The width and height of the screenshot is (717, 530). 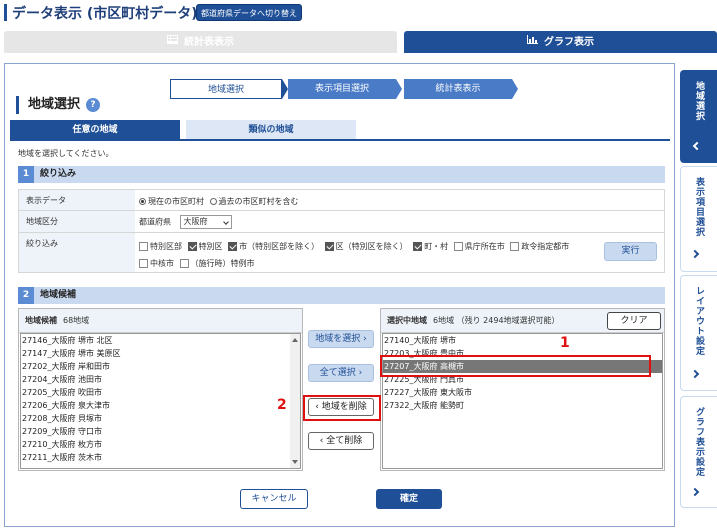 I want to click on list-item: 27227_大阪府 東大阪市, so click(x=522, y=392).